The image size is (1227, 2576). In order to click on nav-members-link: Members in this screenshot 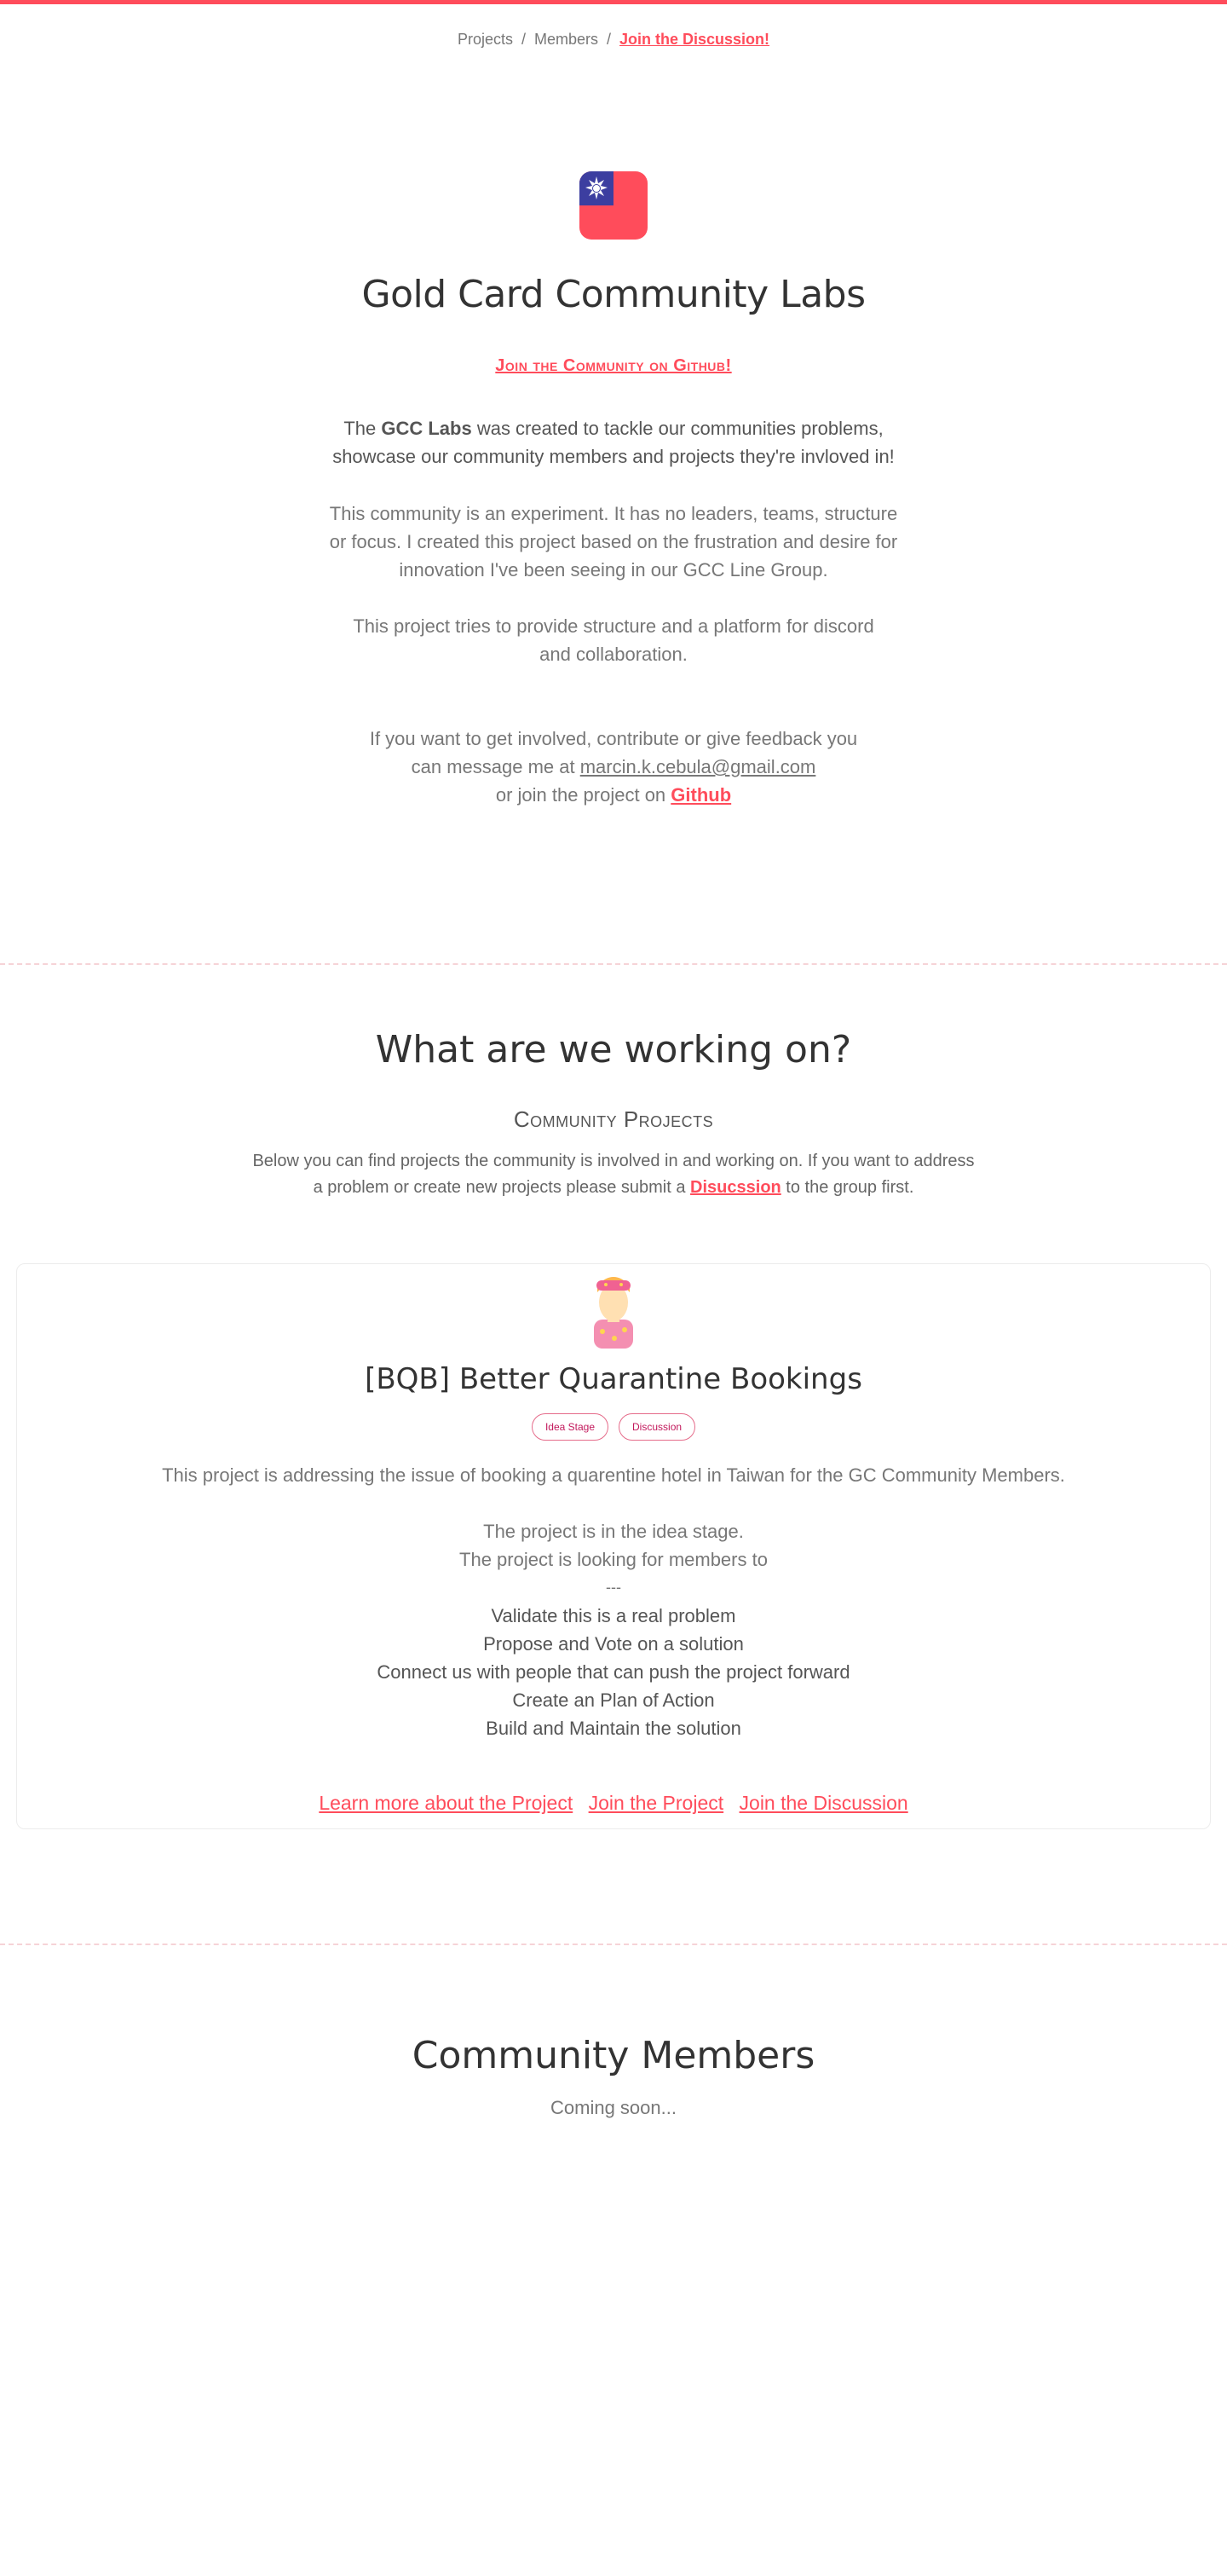, I will do `click(566, 39)`.